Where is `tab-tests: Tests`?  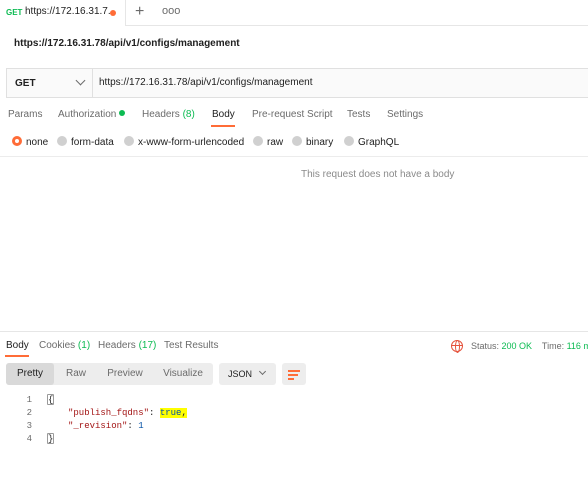 tab-tests: Tests is located at coordinates (358, 114).